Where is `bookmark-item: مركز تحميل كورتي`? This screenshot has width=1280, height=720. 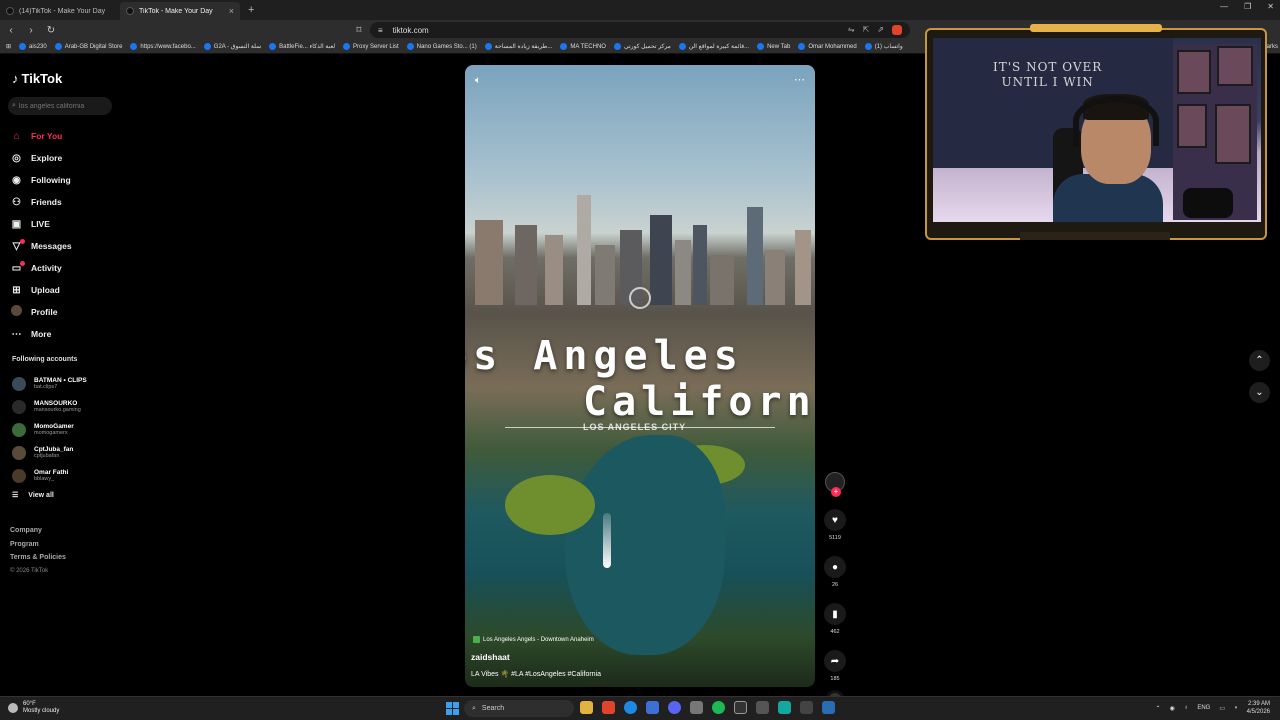
bookmark-item: مركز تحميل كورتي is located at coordinates (642, 46).